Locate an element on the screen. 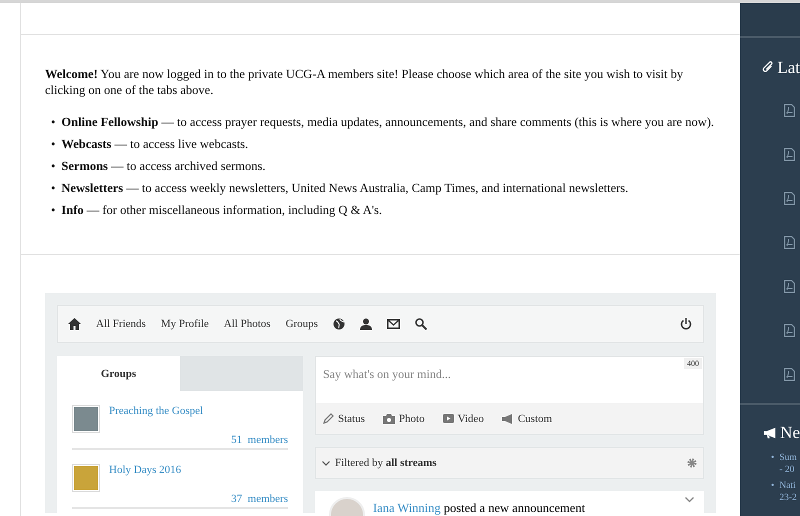 Image resolution: width=800 pixels, height=516 pixels. area-description: Newsletters — to access weekly newsletters, United News Australia, Camp Times, and international newsletters. is located at coordinates (344, 188).